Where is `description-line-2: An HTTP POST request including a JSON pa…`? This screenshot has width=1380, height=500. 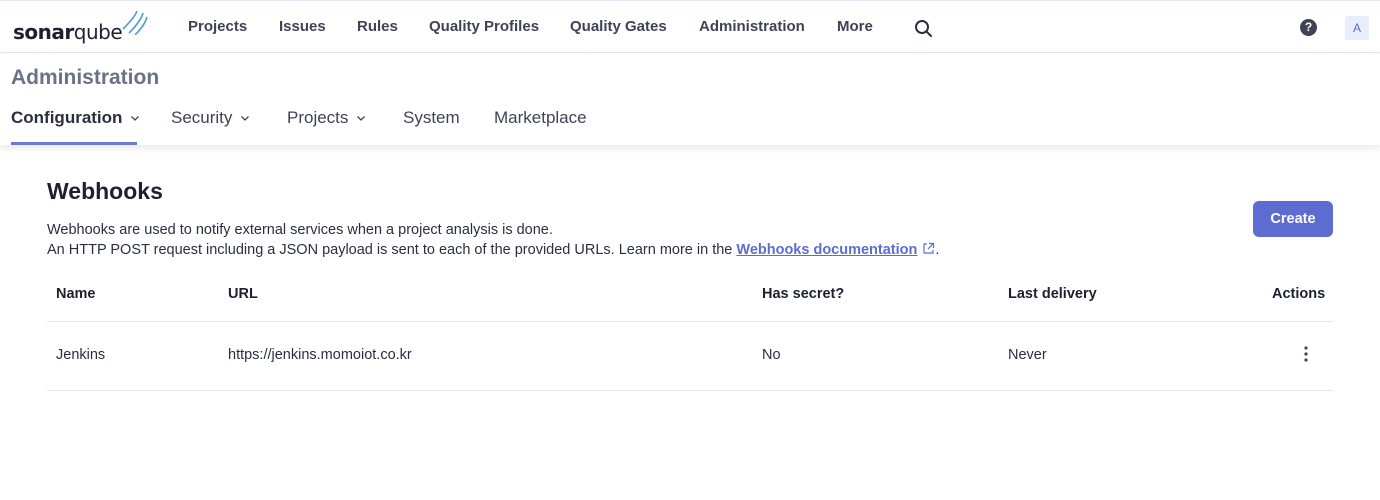
description-line-2: An HTTP POST request including a JSON pa… is located at coordinates (493, 250).